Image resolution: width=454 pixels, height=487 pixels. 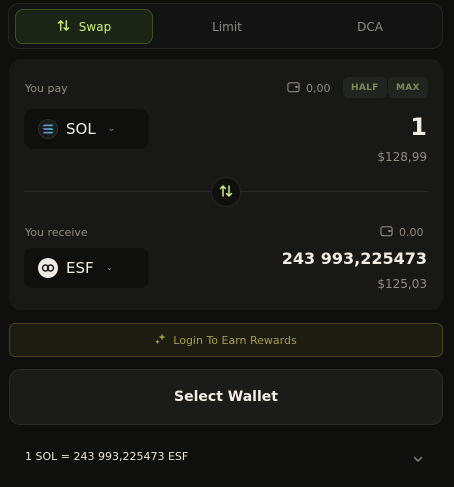 I want to click on exchange-rate: 1 SOL = 243 993,225473 ESF, so click(x=107, y=456).